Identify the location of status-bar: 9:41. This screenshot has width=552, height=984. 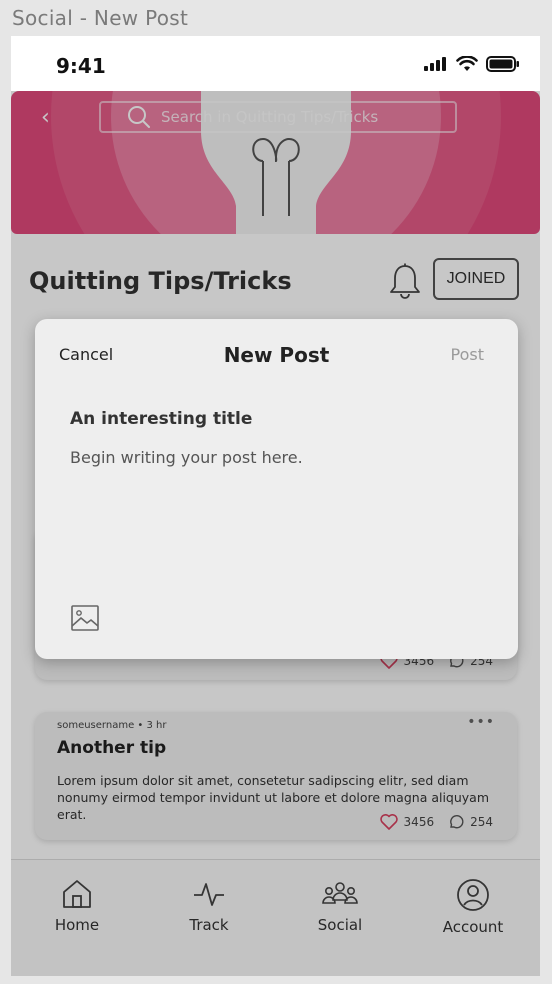
(275, 63).